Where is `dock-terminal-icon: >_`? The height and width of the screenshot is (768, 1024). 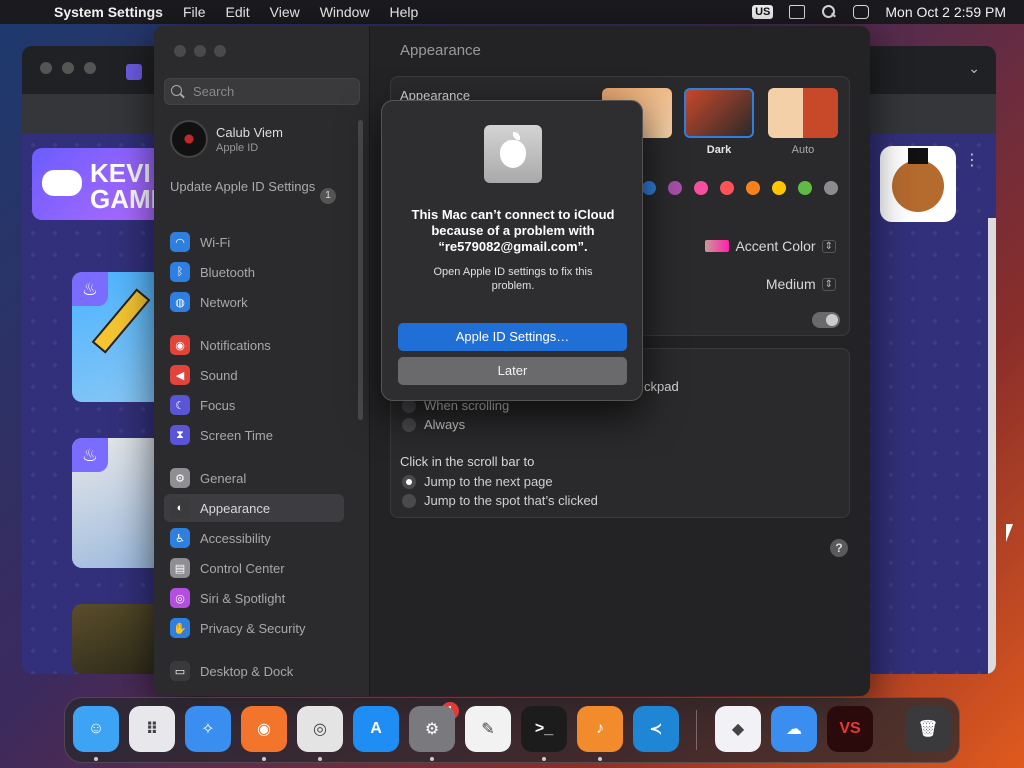
dock-terminal-icon: >_ is located at coordinates (544, 729).